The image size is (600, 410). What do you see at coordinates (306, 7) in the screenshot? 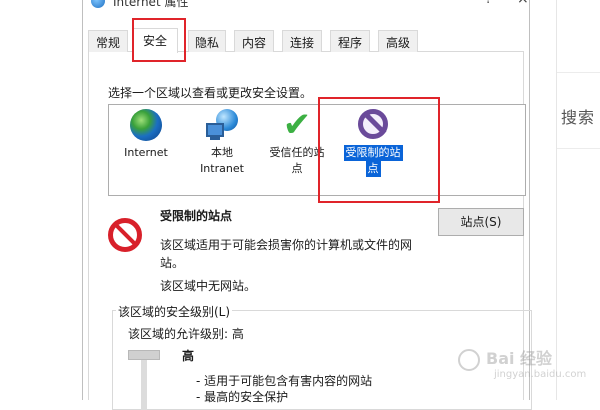
I see `title-bar: Internet 属性 ? ×` at bounding box center [306, 7].